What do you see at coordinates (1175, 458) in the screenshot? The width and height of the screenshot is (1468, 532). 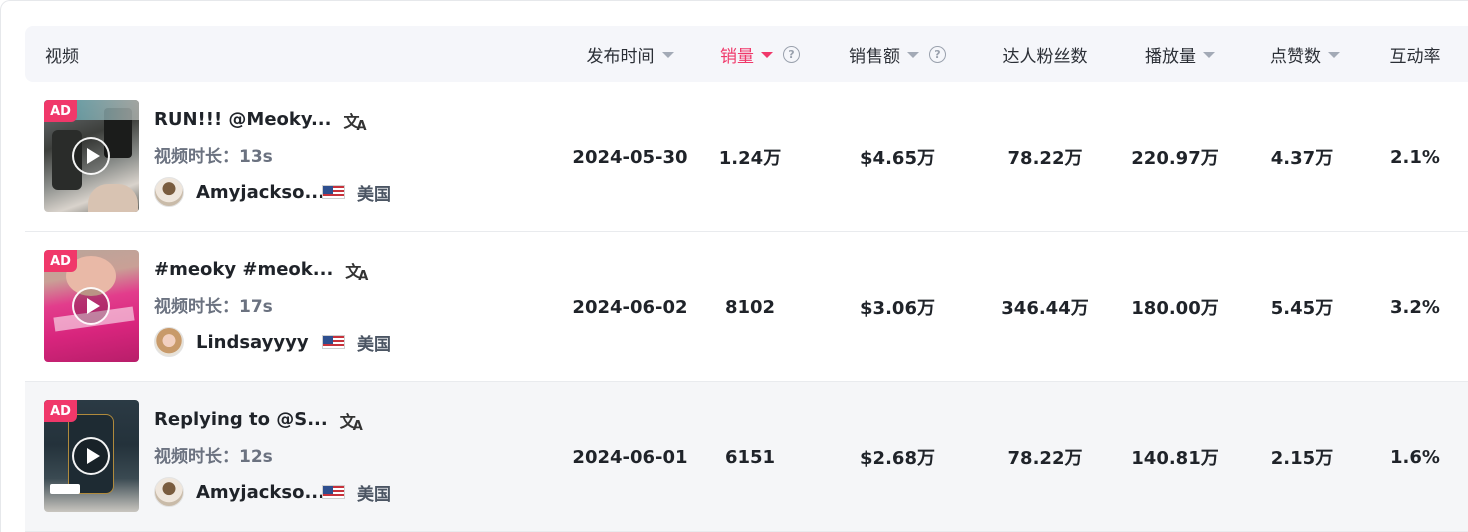 I see `plays: 140.81万` at bounding box center [1175, 458].